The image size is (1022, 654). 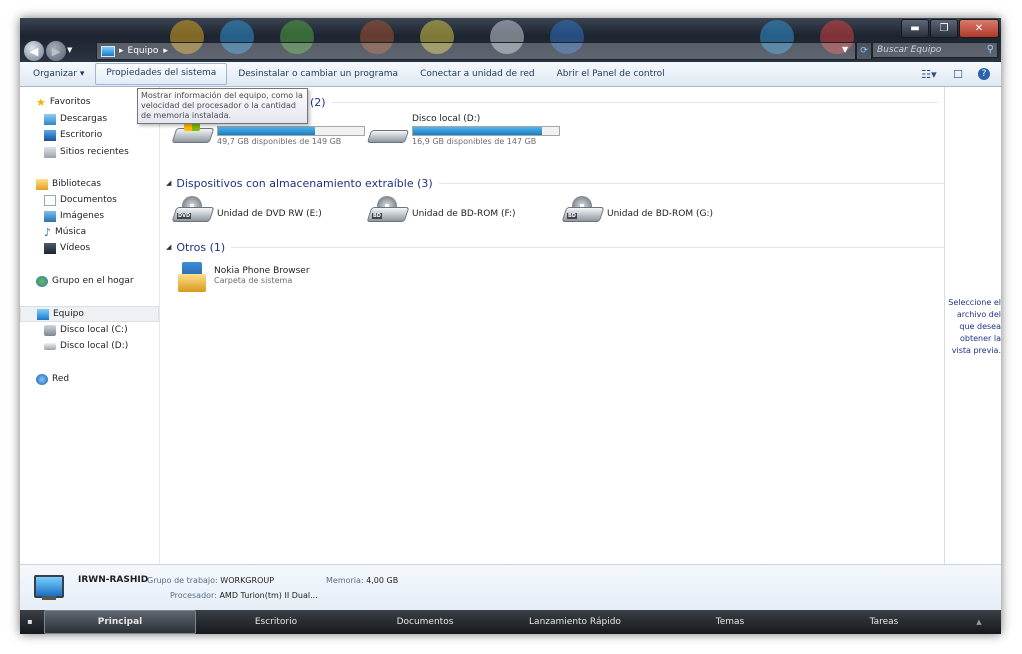 I want to click on taskbar-item-principal: Principal, so click(x=120, y=622).